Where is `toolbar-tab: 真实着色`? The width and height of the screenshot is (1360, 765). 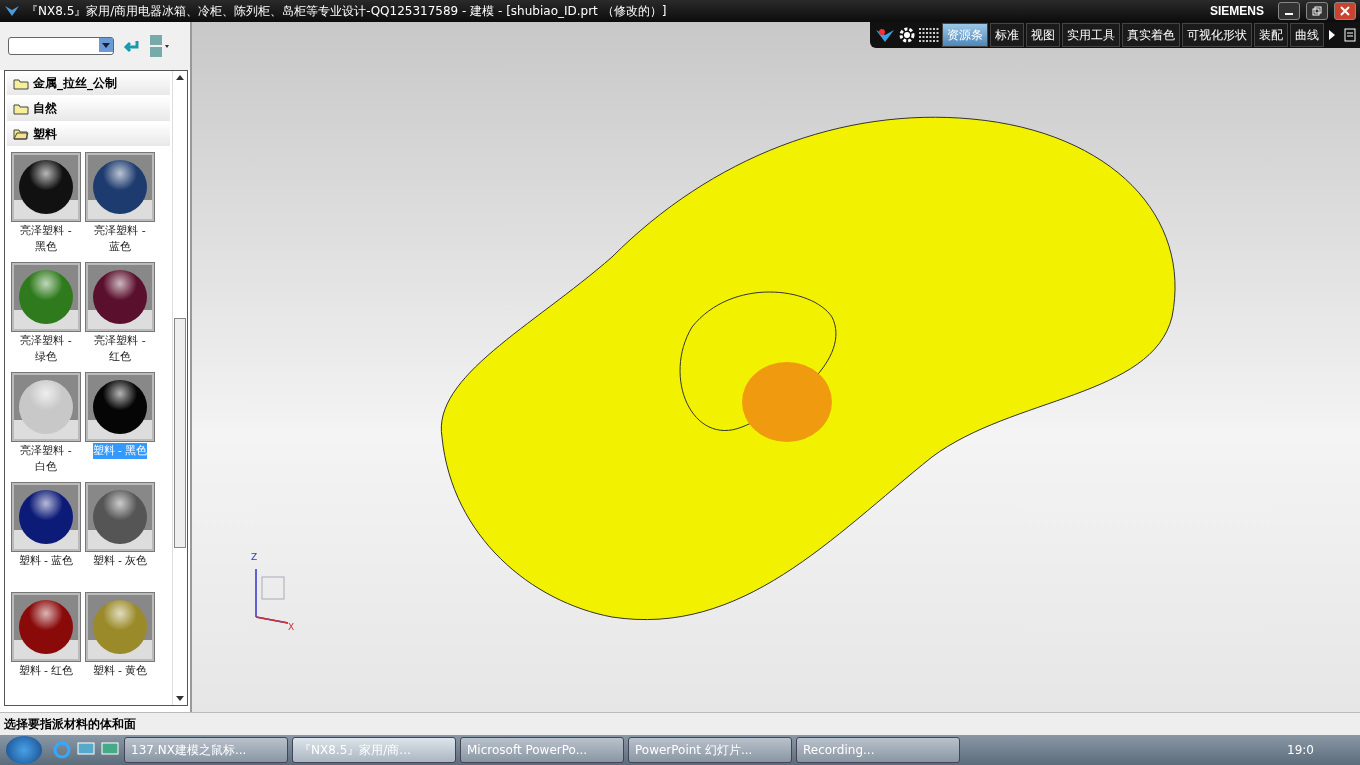
toolbar-tab: 真实着色 is located at coordinates (1151, 35).